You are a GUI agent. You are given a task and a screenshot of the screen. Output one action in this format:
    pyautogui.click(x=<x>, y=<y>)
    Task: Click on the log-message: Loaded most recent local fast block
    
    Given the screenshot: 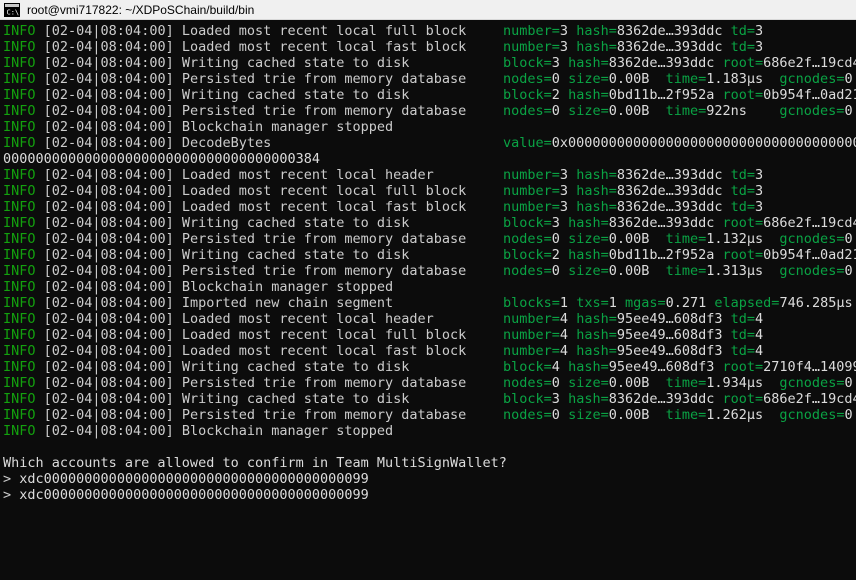 What is the action you would take?
    pyautogui.click(x=324, y=351)
    